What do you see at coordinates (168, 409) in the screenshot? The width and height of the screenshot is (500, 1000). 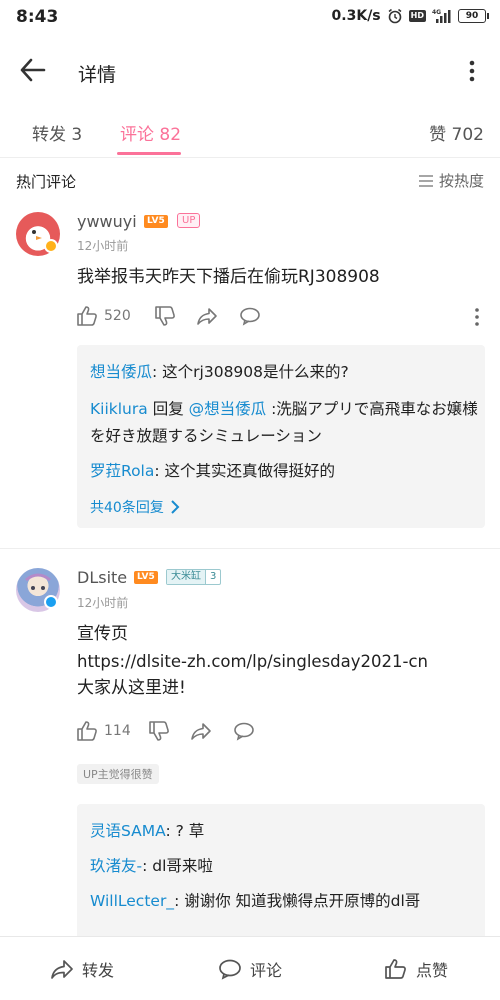 I see `reply-connector: 回复` at bounding box center [168, 409].